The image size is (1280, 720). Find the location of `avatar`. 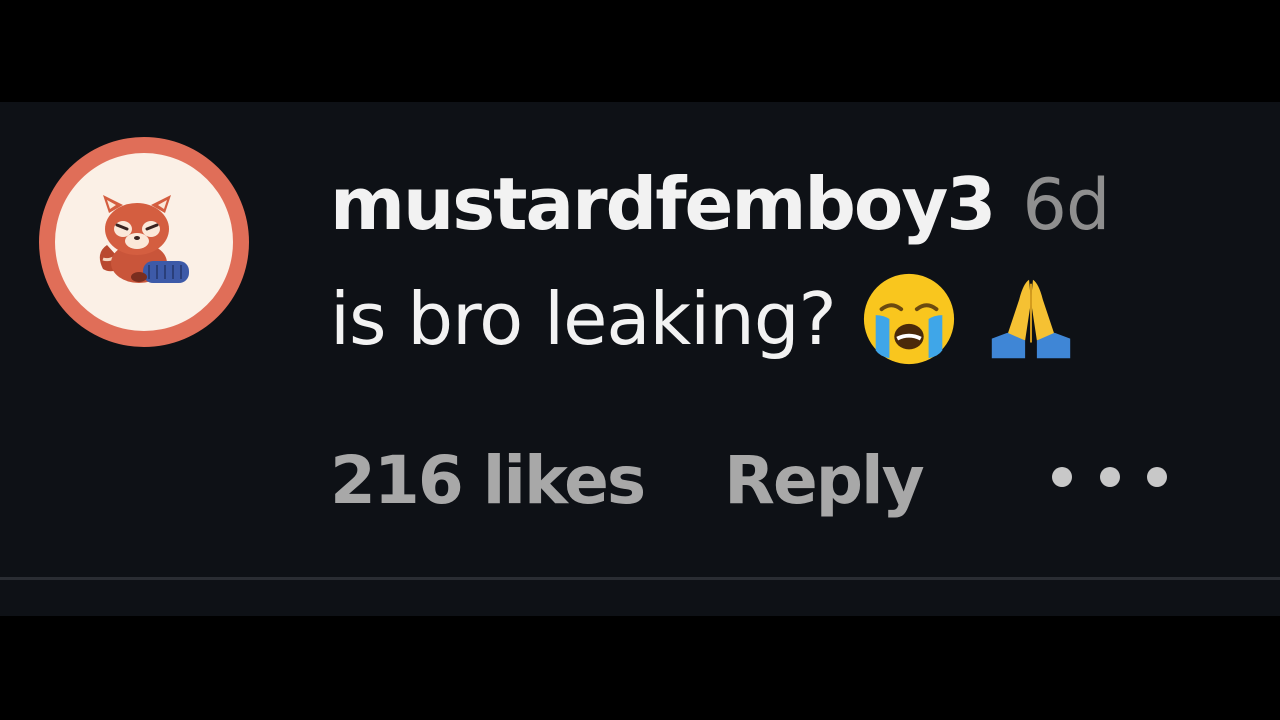

avatar is located at coordinates (144, 242).